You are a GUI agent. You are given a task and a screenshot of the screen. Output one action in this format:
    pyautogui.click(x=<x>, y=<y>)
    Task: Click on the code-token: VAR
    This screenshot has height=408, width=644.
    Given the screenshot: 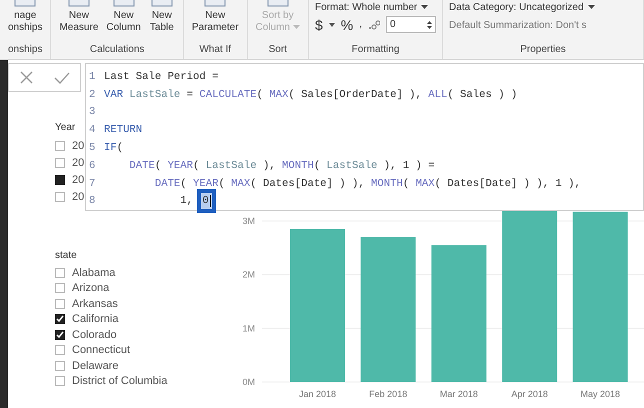 What is the action you would take?
    pyautogui.click(x=114, y=94)
    